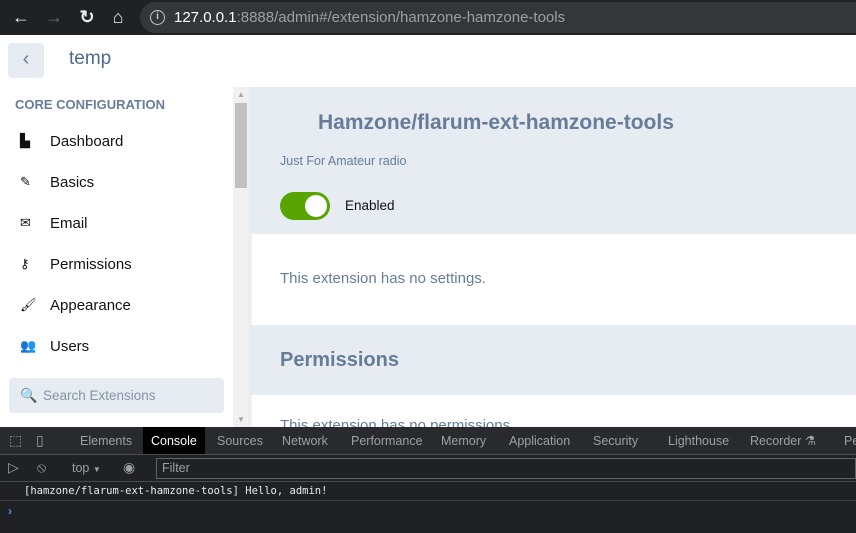 Image resolution: width=856 pixels, height=533 pixels. I want to click on tab-memory: Memory, so click(463, 440).